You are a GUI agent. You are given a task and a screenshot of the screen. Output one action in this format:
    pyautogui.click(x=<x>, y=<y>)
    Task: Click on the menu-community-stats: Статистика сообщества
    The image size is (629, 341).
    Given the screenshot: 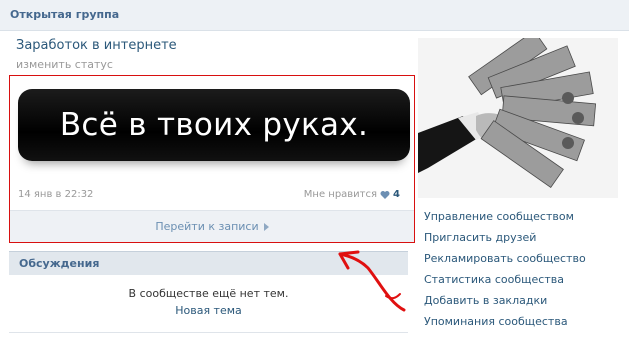 What is the action you would take?
    pyautogui.click(x=505, y=283)
    